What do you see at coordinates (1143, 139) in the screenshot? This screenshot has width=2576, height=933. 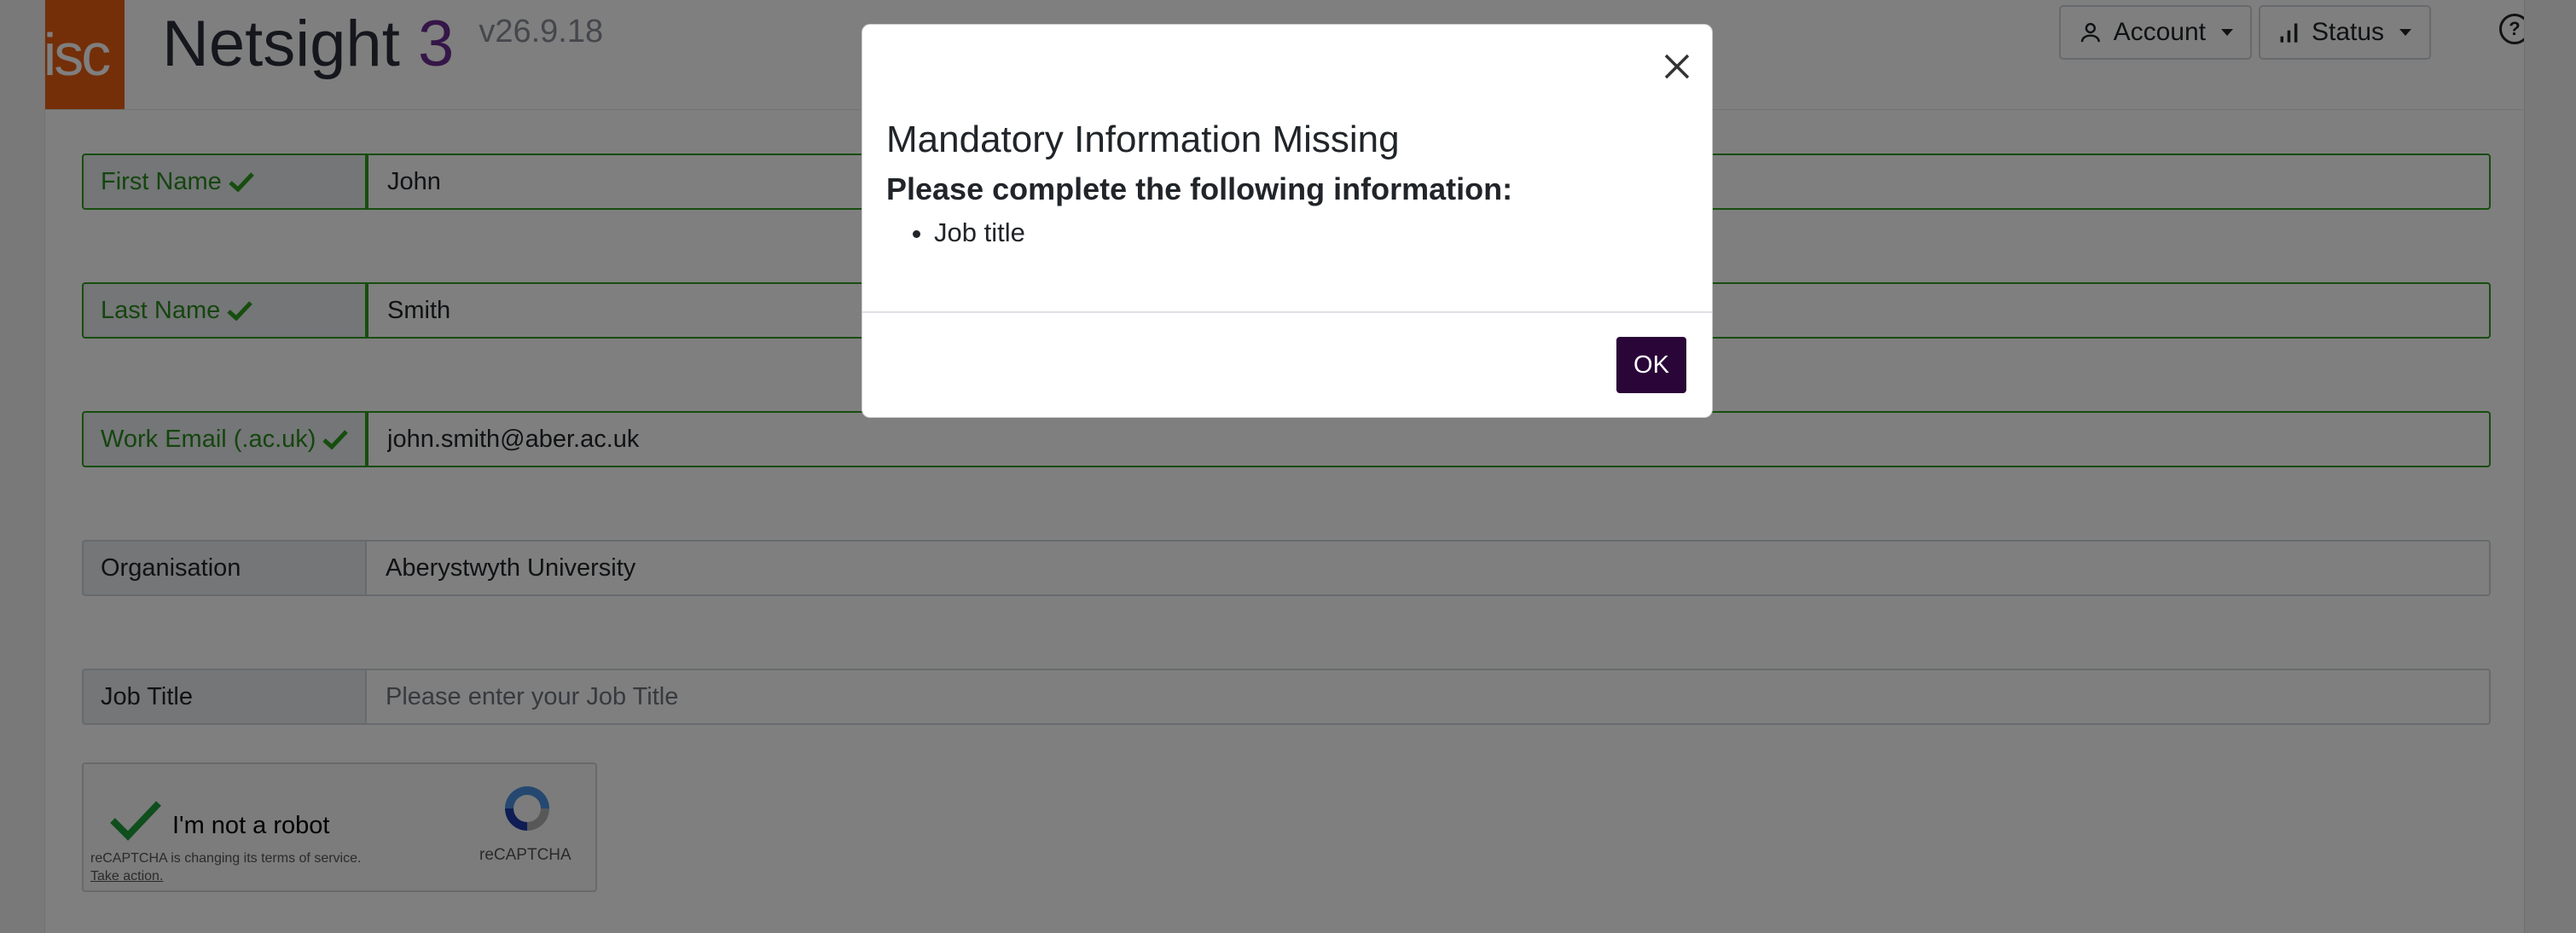 I see `modal-title: Mandatory Information Missing` at bounding box center [1143, 139].